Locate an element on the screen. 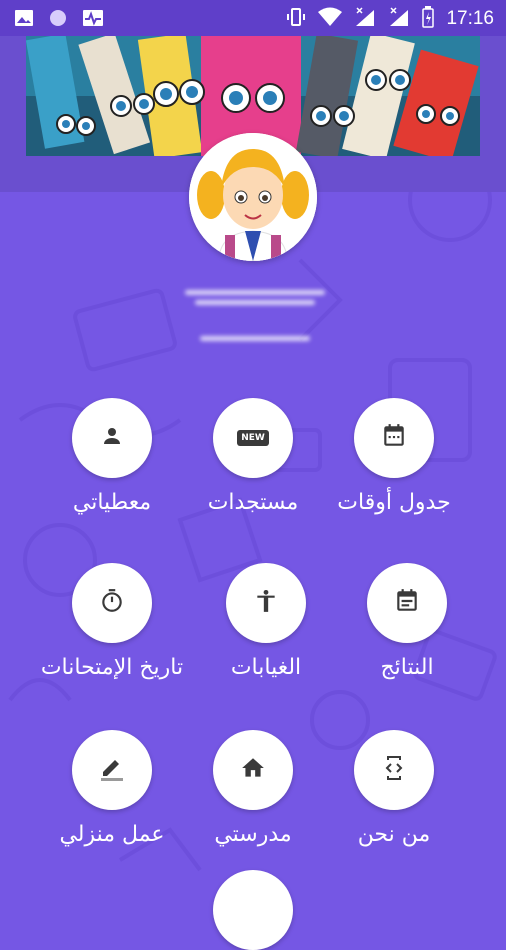 This screenshot has width=506, height=950. menu-absences: الغيابات is located at coordinates (266, 638).